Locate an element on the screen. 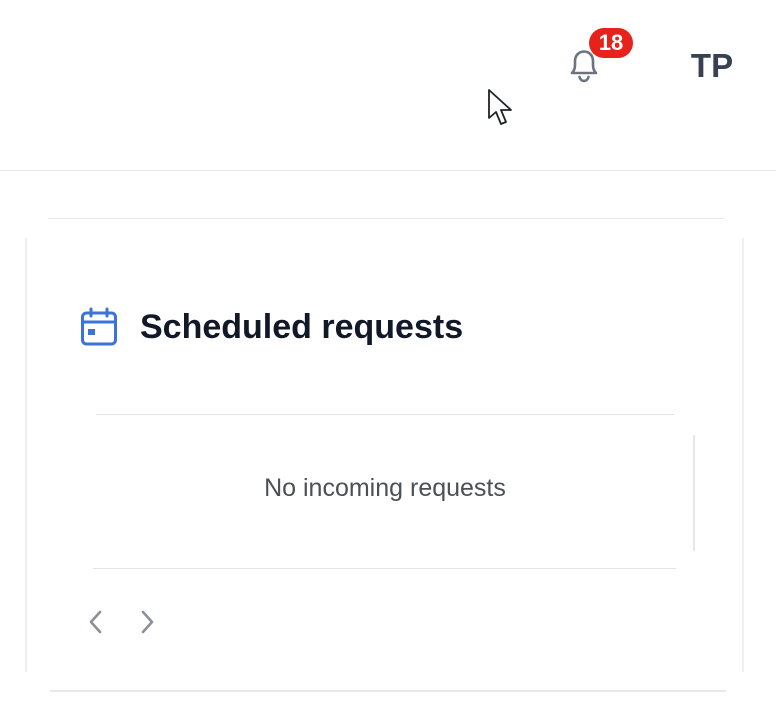 This screenshot has height=722, width=776. list-scrollbar-track is located at coordinates (694, 493).